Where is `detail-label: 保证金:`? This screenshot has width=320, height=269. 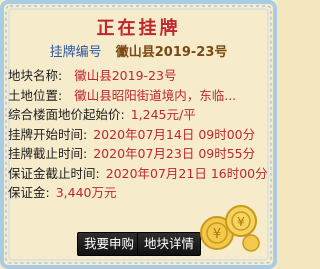
detail-label: 保证金: is located at coordinates (29, 192).